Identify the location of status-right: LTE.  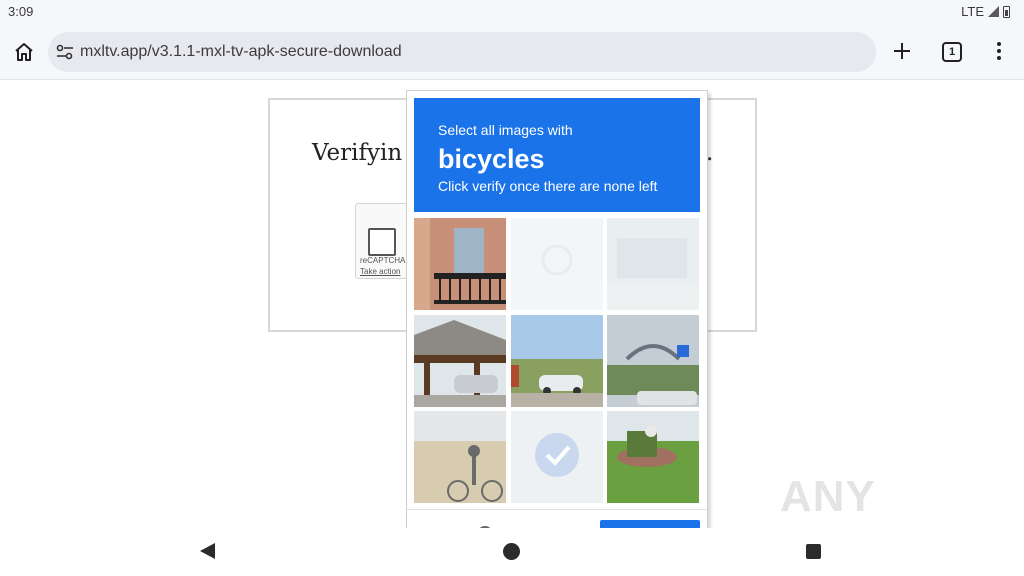
(985, 11).